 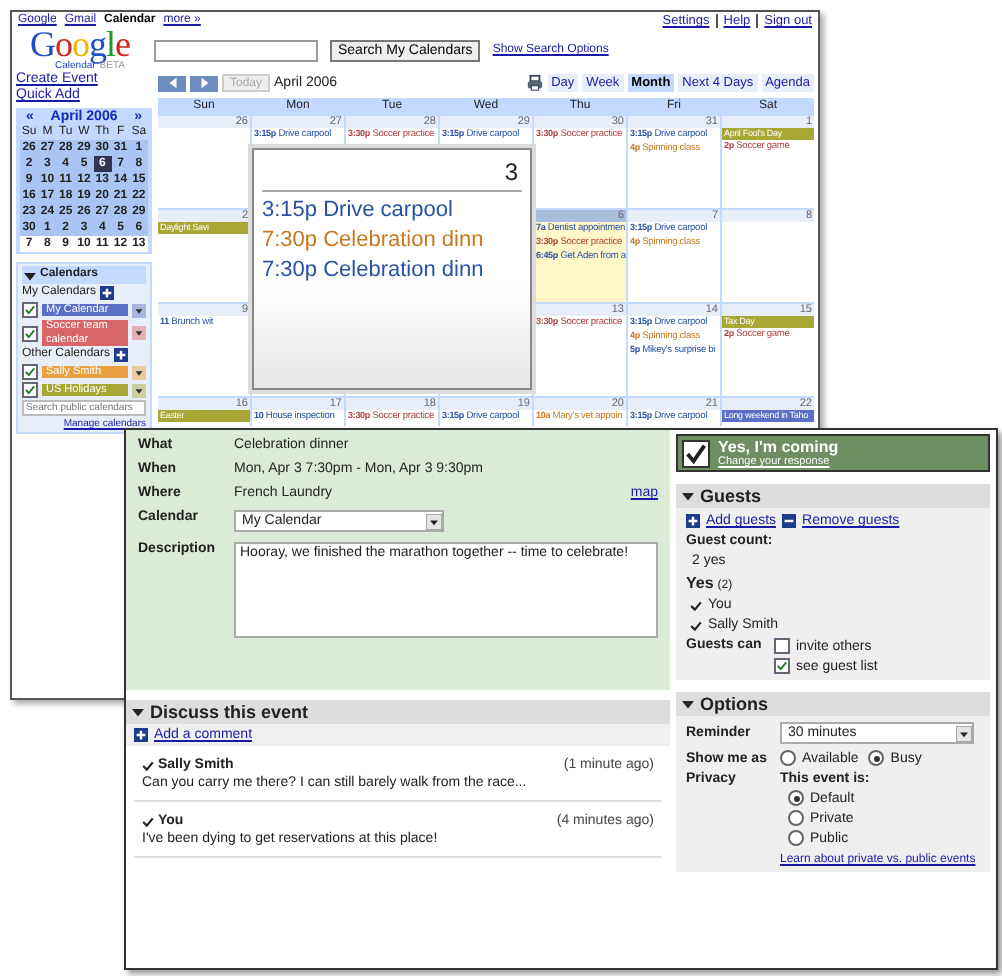 What do you see at coordinates (236, 50) in the screenshot?
I see `search-field` at bounding box center [236, 50].